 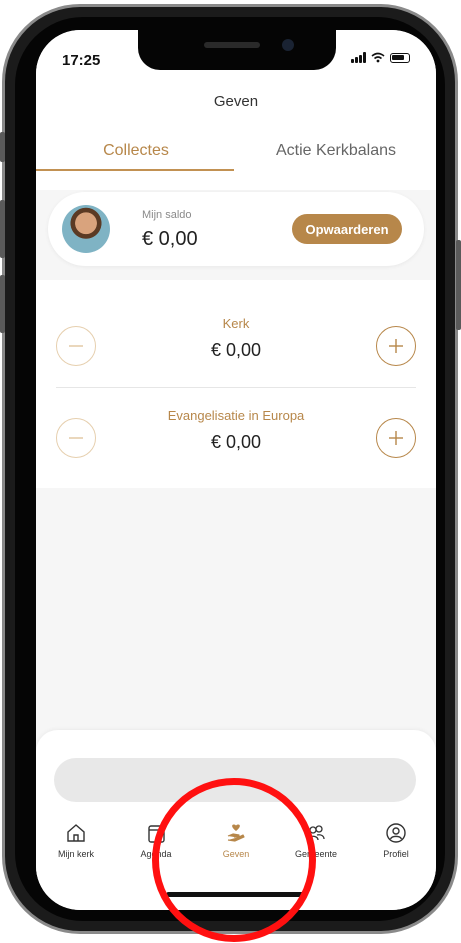 What do you see at coordinates (400, 57) in the screenshot?
I see `battery-icon` at bounding box center [400, 57].